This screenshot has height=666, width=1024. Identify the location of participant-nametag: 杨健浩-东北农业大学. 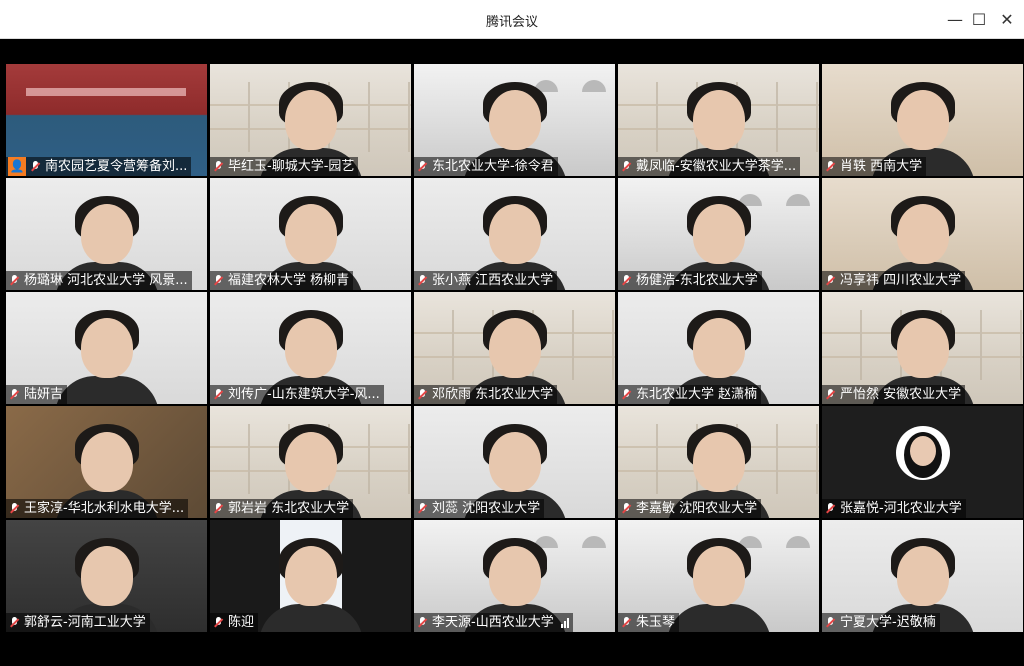
(690, 280).